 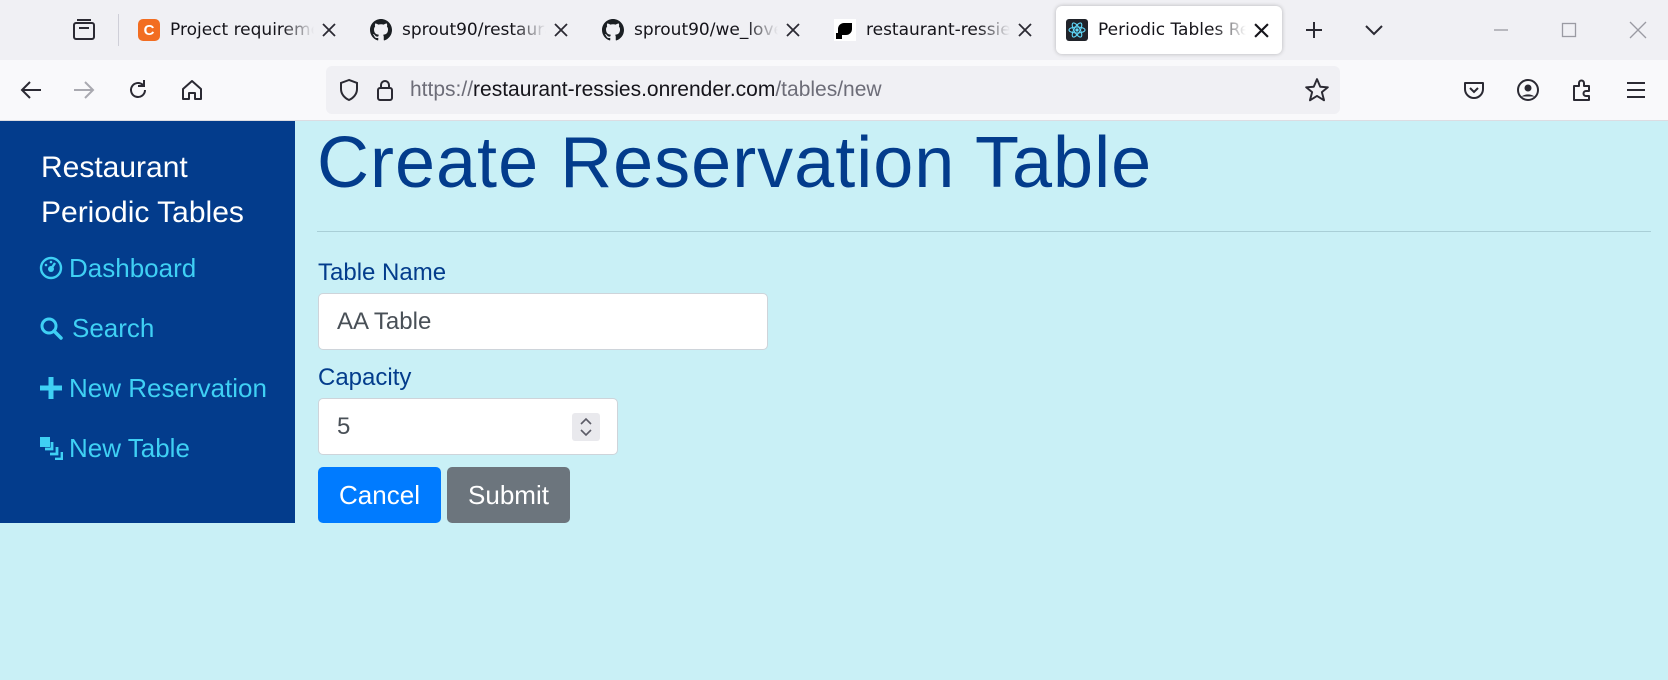 I want to click on sidebar-item-label: Search, so click(x=113, y=327).